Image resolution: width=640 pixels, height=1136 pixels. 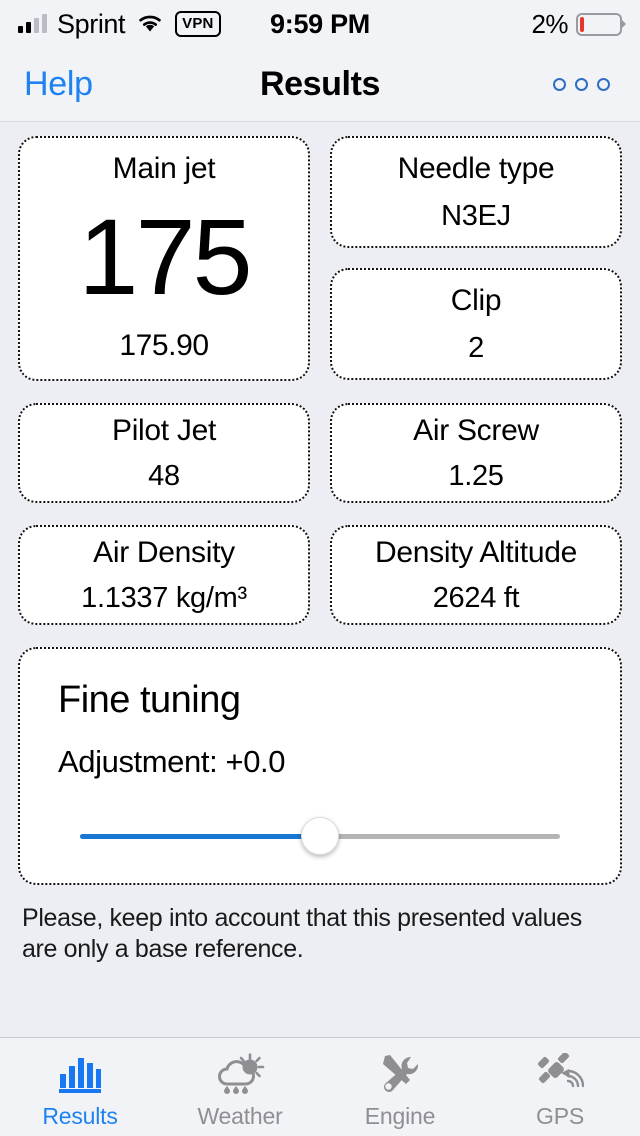 What do you see at coordinates (476, 300) in the screenshot?
I see `clip-title: Clip` at bounding box center [476, 300].